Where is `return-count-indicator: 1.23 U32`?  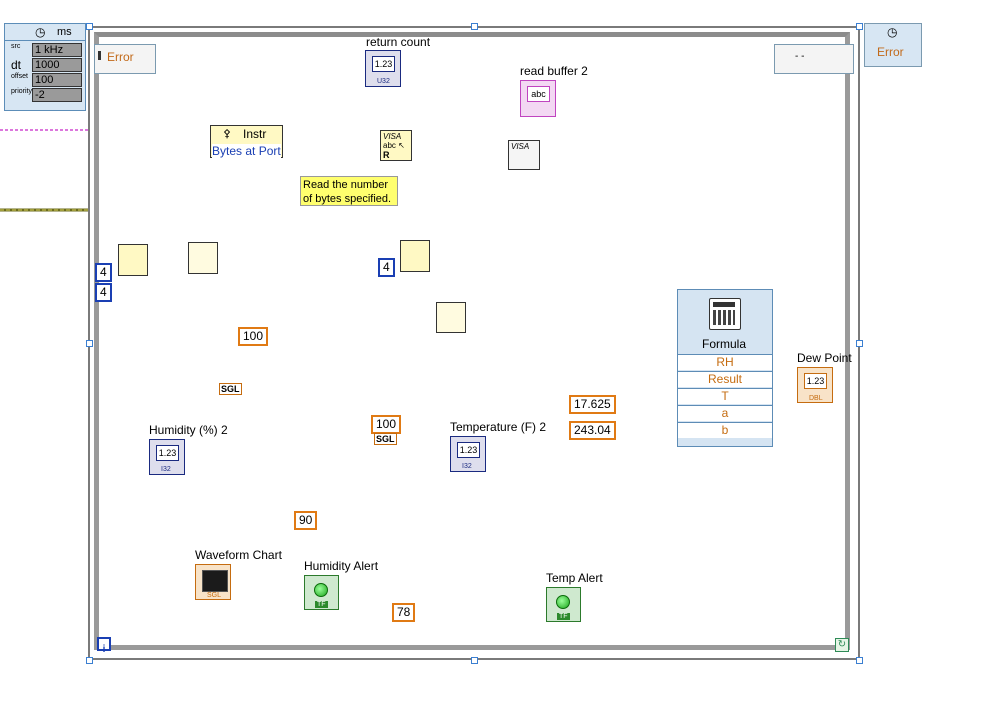
return-count-indicator: 1.23 U32 is located at coordinates (383, 68).